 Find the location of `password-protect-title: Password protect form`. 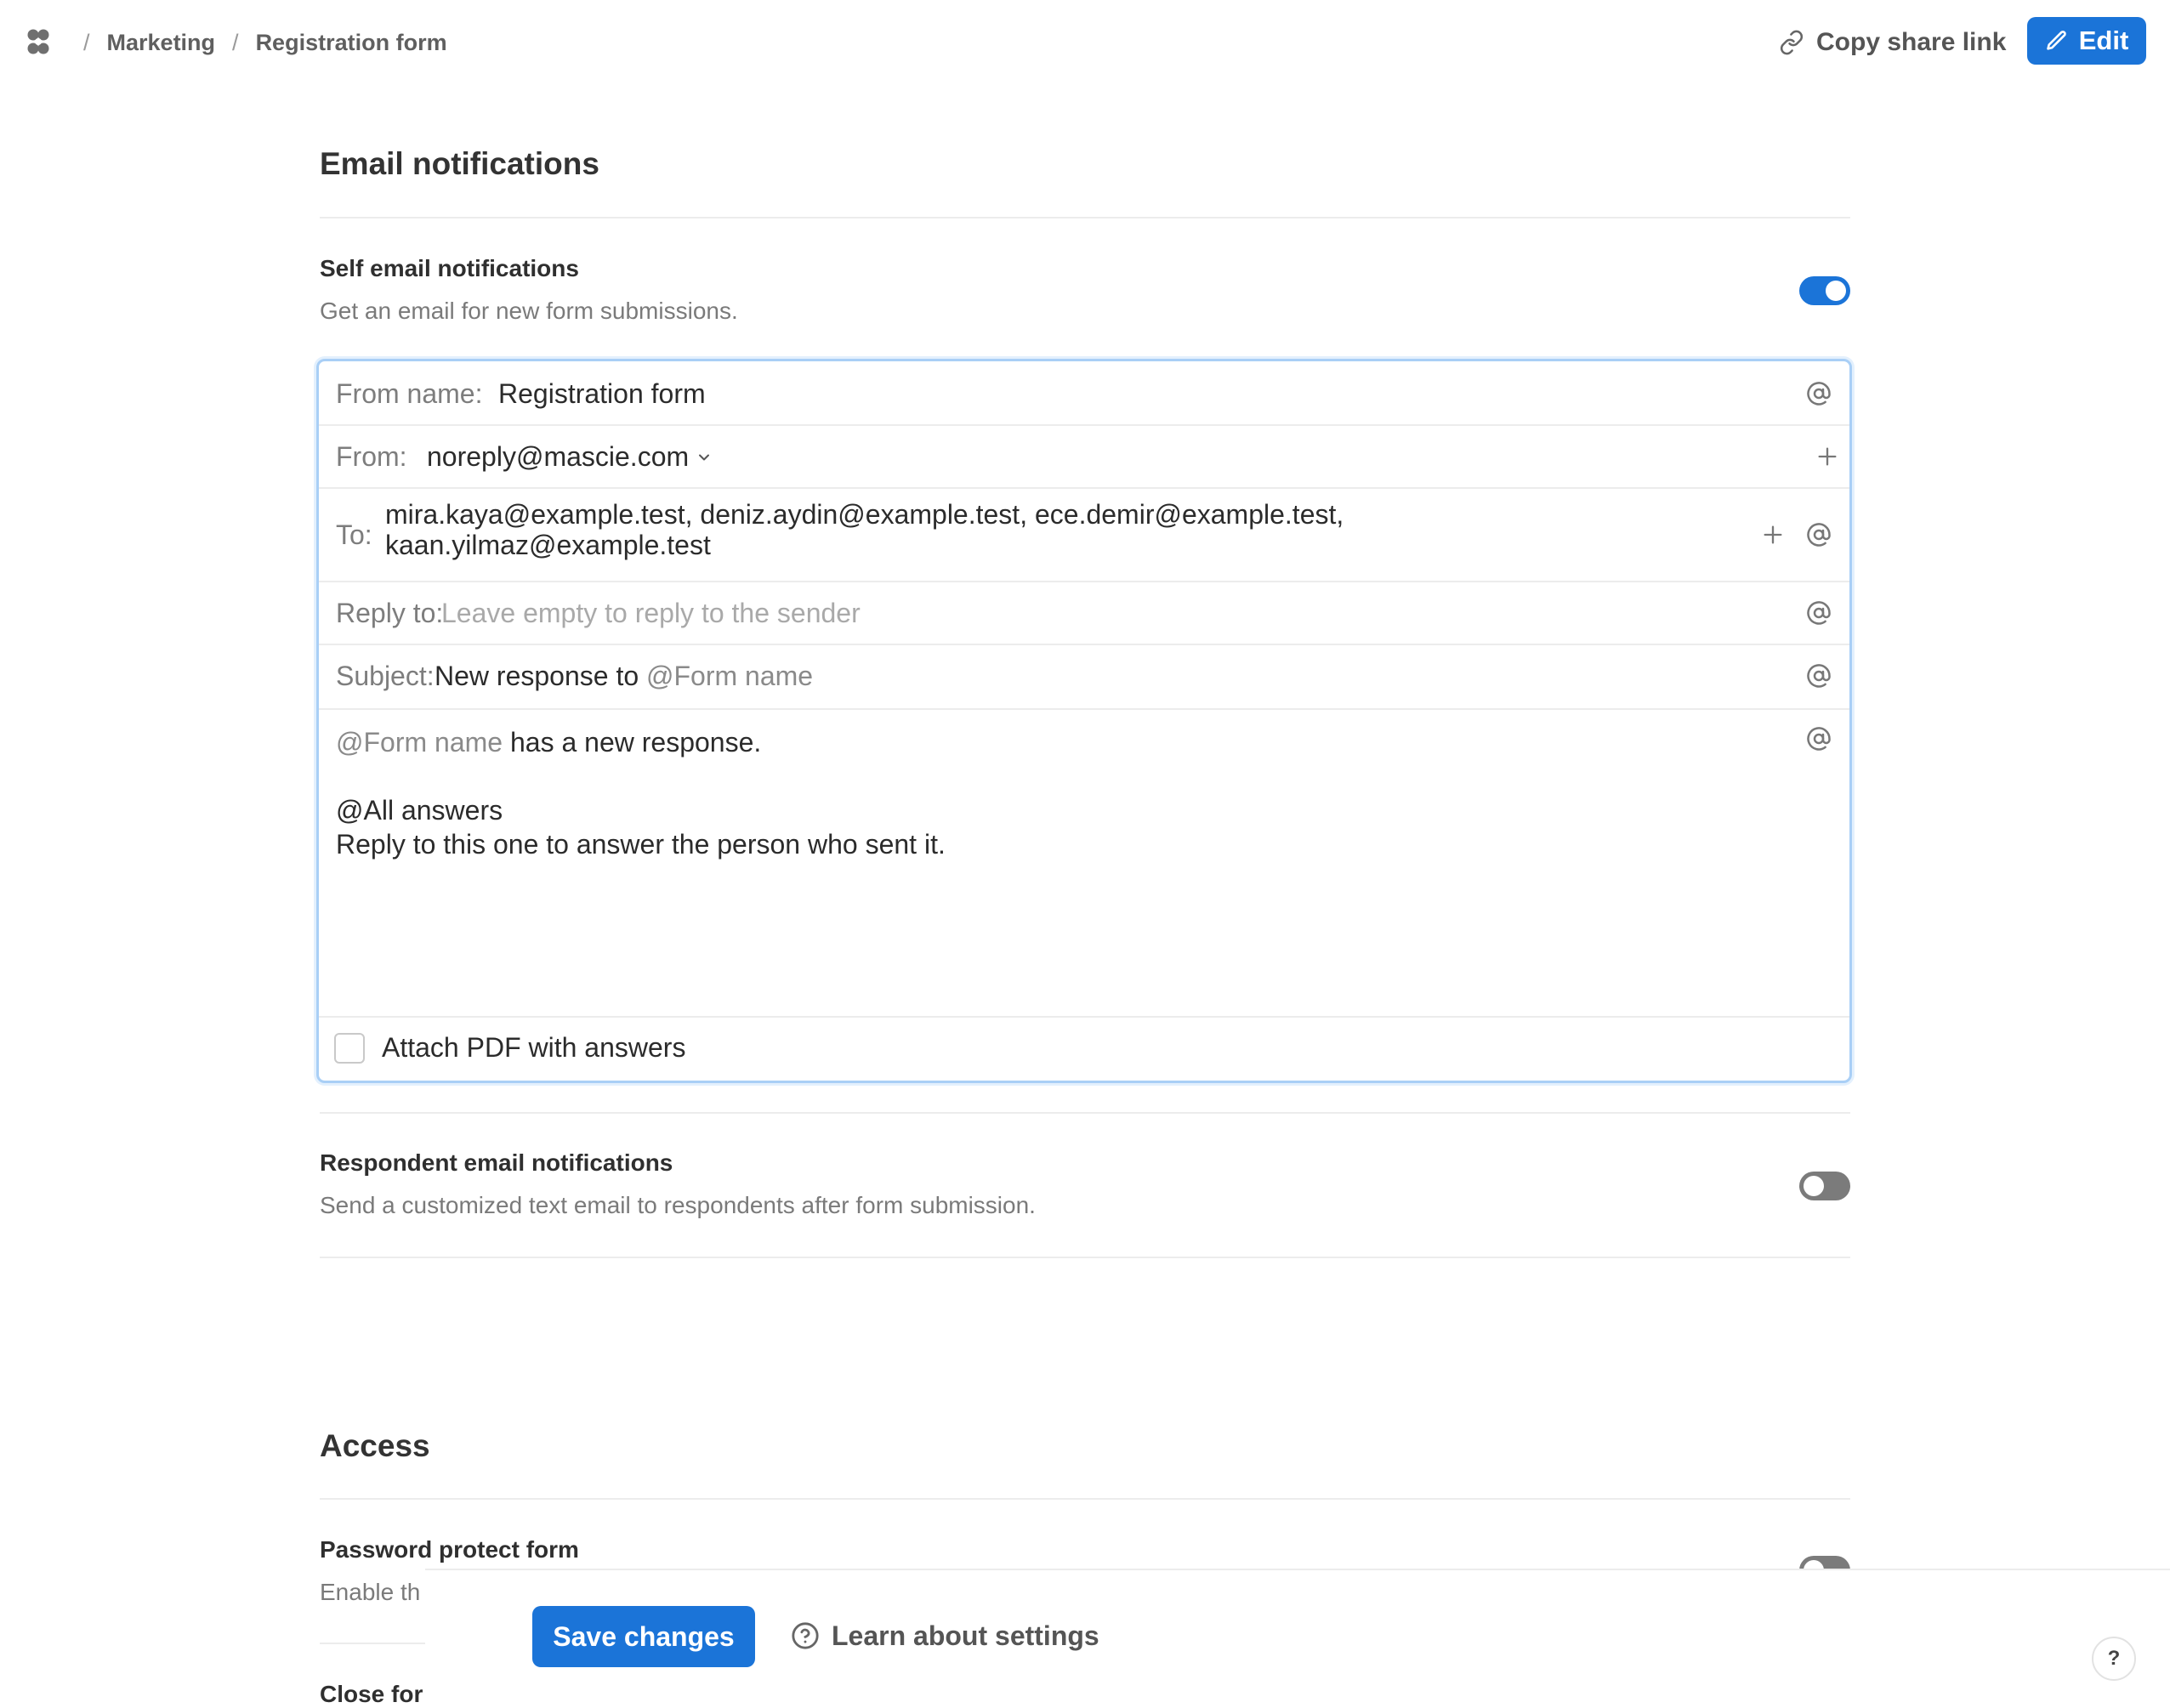

password-protect-title: Password protect form is located at coordinates (449, 1549).